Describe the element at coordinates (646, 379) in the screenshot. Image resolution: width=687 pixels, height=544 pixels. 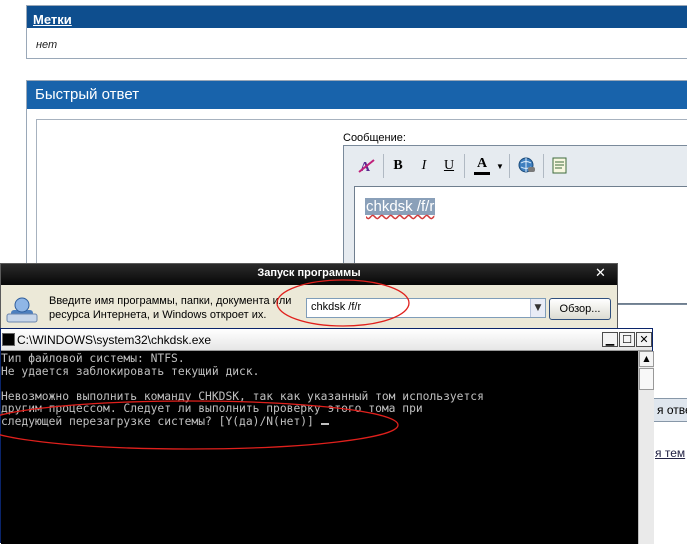
I see `scroll-thumb` at that location.